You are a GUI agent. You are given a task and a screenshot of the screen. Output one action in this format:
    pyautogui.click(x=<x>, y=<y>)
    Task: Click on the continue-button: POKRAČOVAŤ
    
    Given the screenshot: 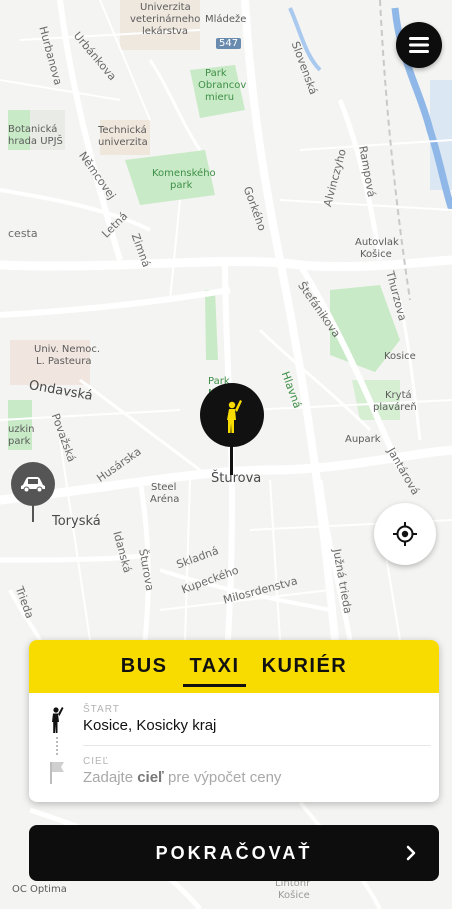 What is the action you would take?
    pyautogui.click(x=234, y=853)
    